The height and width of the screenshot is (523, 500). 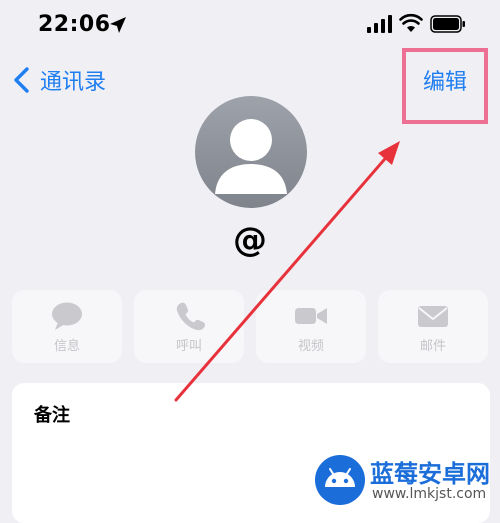 What do you see at coordinates (21, 80) in the screenshot?
I see `chevron-left-icon` at bounding box center [21, 80].